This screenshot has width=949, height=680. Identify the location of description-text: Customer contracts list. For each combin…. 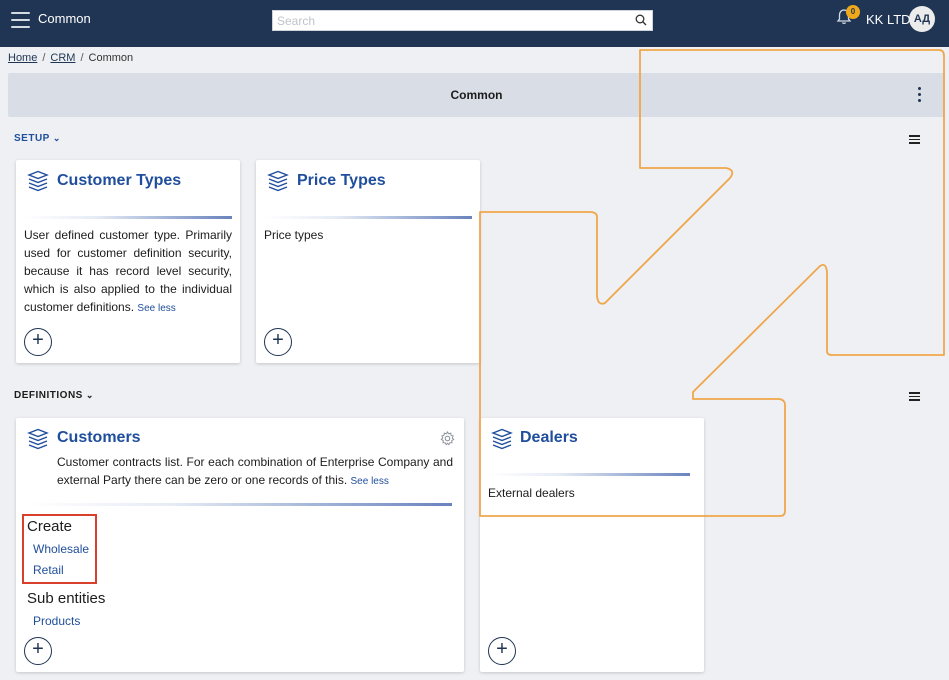
(255, 471).